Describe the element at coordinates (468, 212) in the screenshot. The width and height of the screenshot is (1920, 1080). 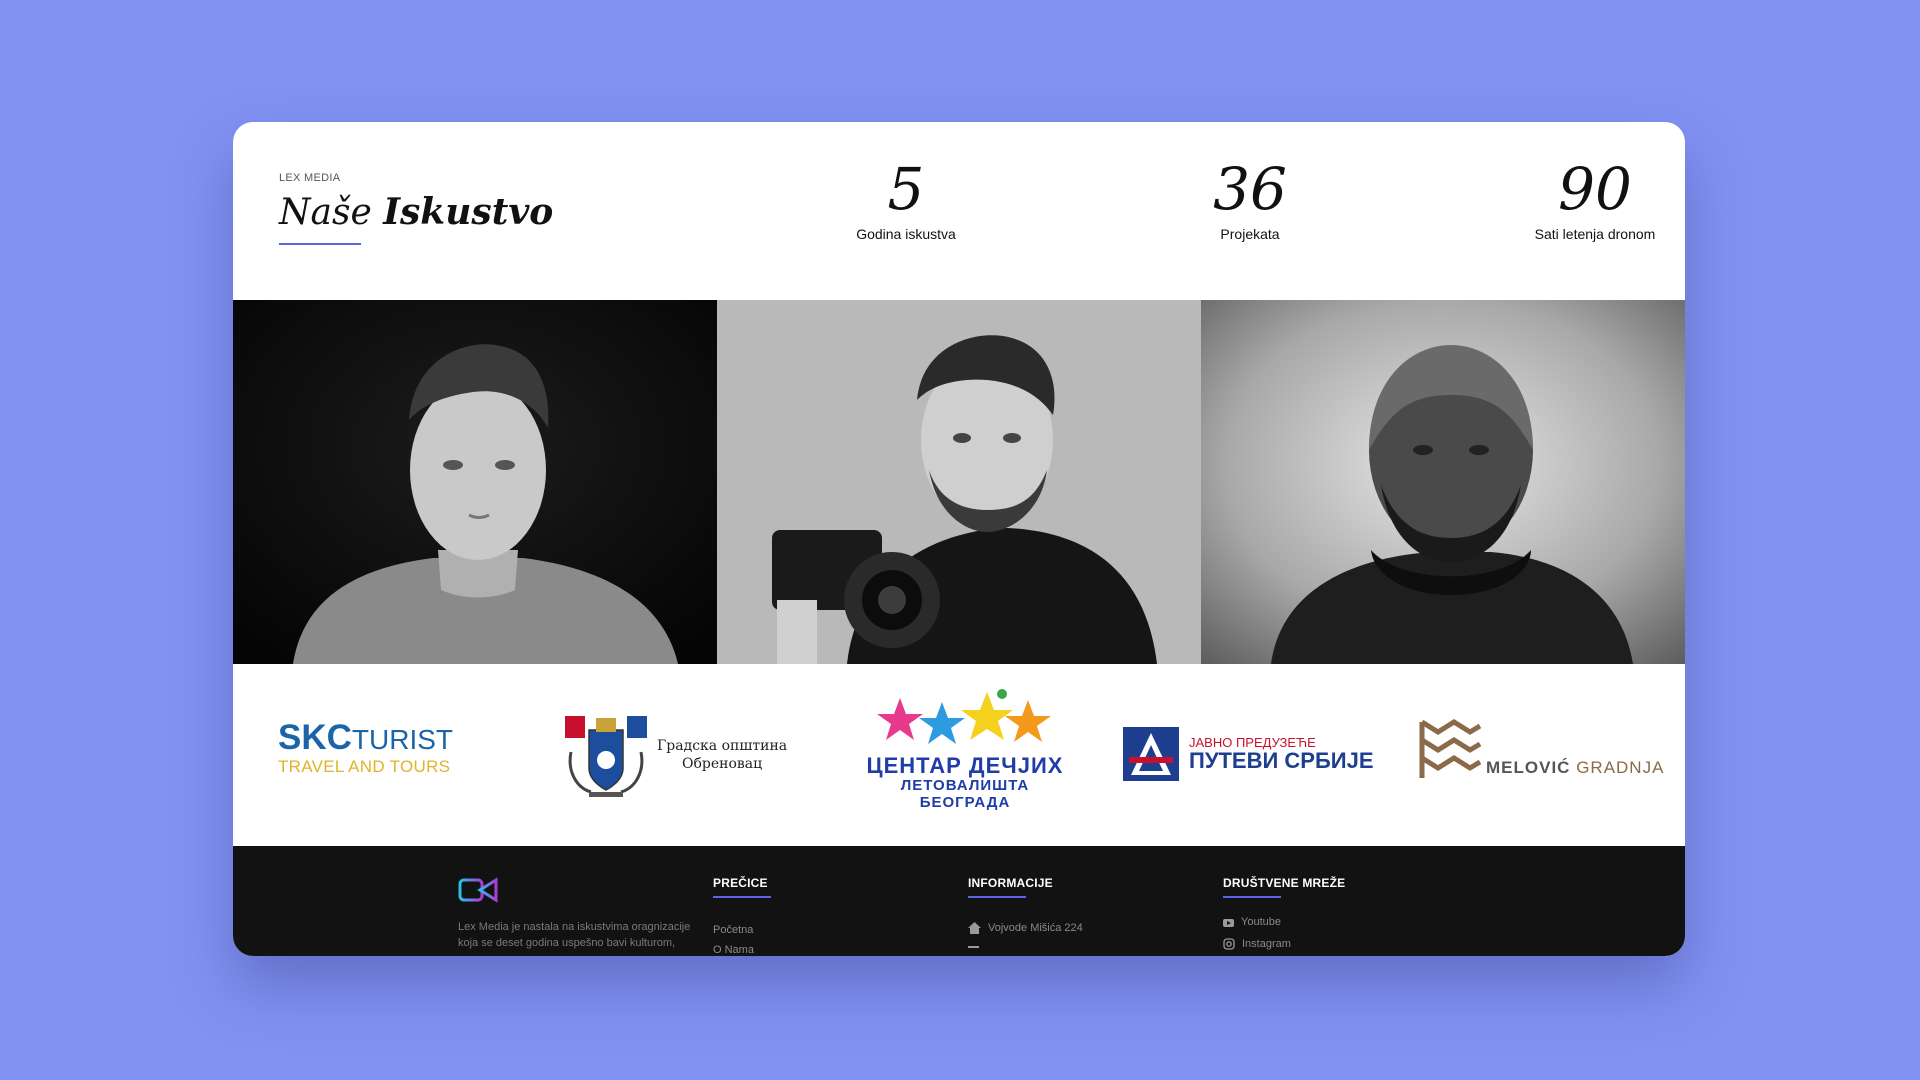
I see `heading-bold: Iskustvo` at that location.